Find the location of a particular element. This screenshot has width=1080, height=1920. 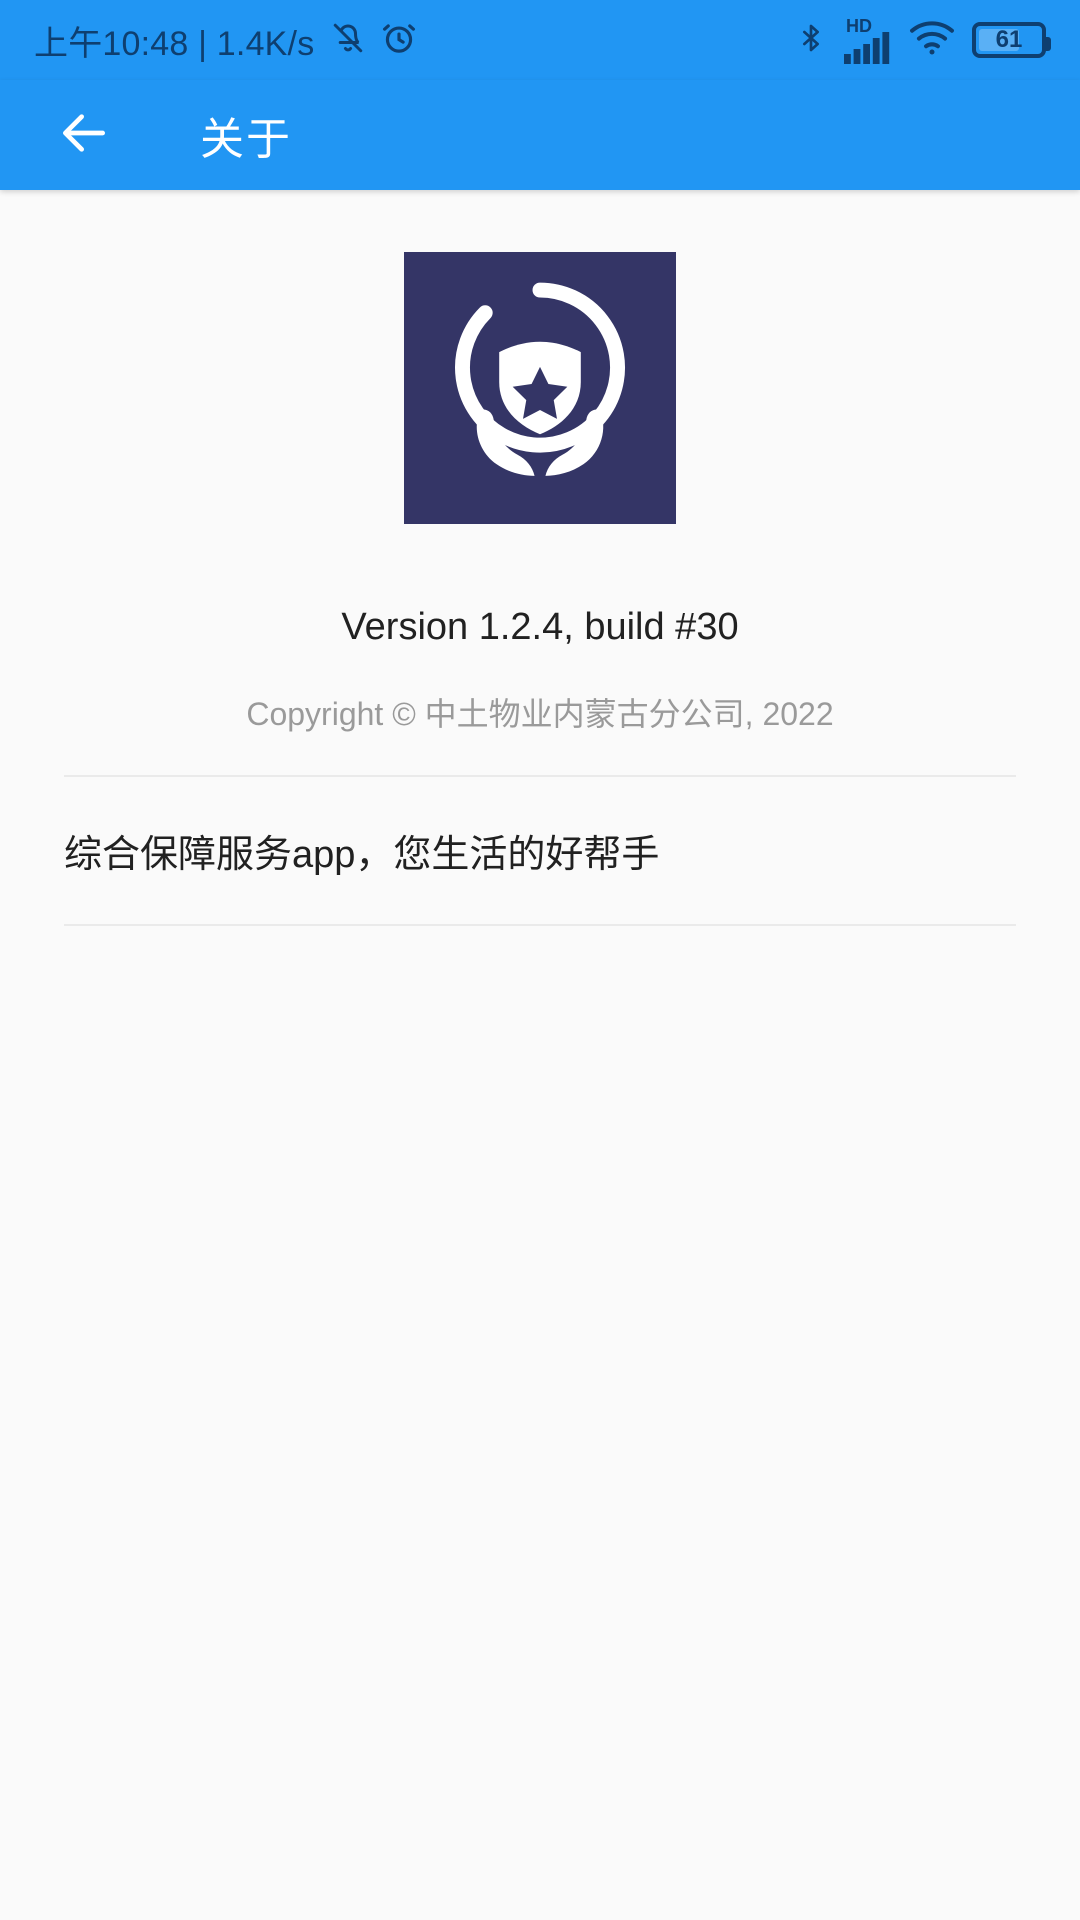

bluetooth-icon is located at coordinates (811, 40).